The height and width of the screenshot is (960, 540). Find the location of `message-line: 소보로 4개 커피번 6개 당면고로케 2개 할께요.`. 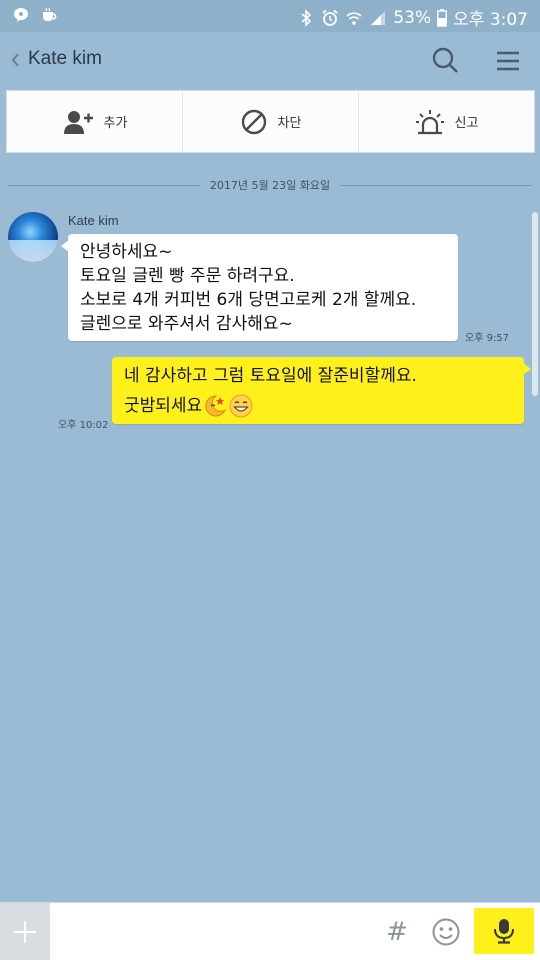

message-line: 소보로 4개 커피번 6개 당면고로케 2개 할께요. is located at coordinates (248, 300).